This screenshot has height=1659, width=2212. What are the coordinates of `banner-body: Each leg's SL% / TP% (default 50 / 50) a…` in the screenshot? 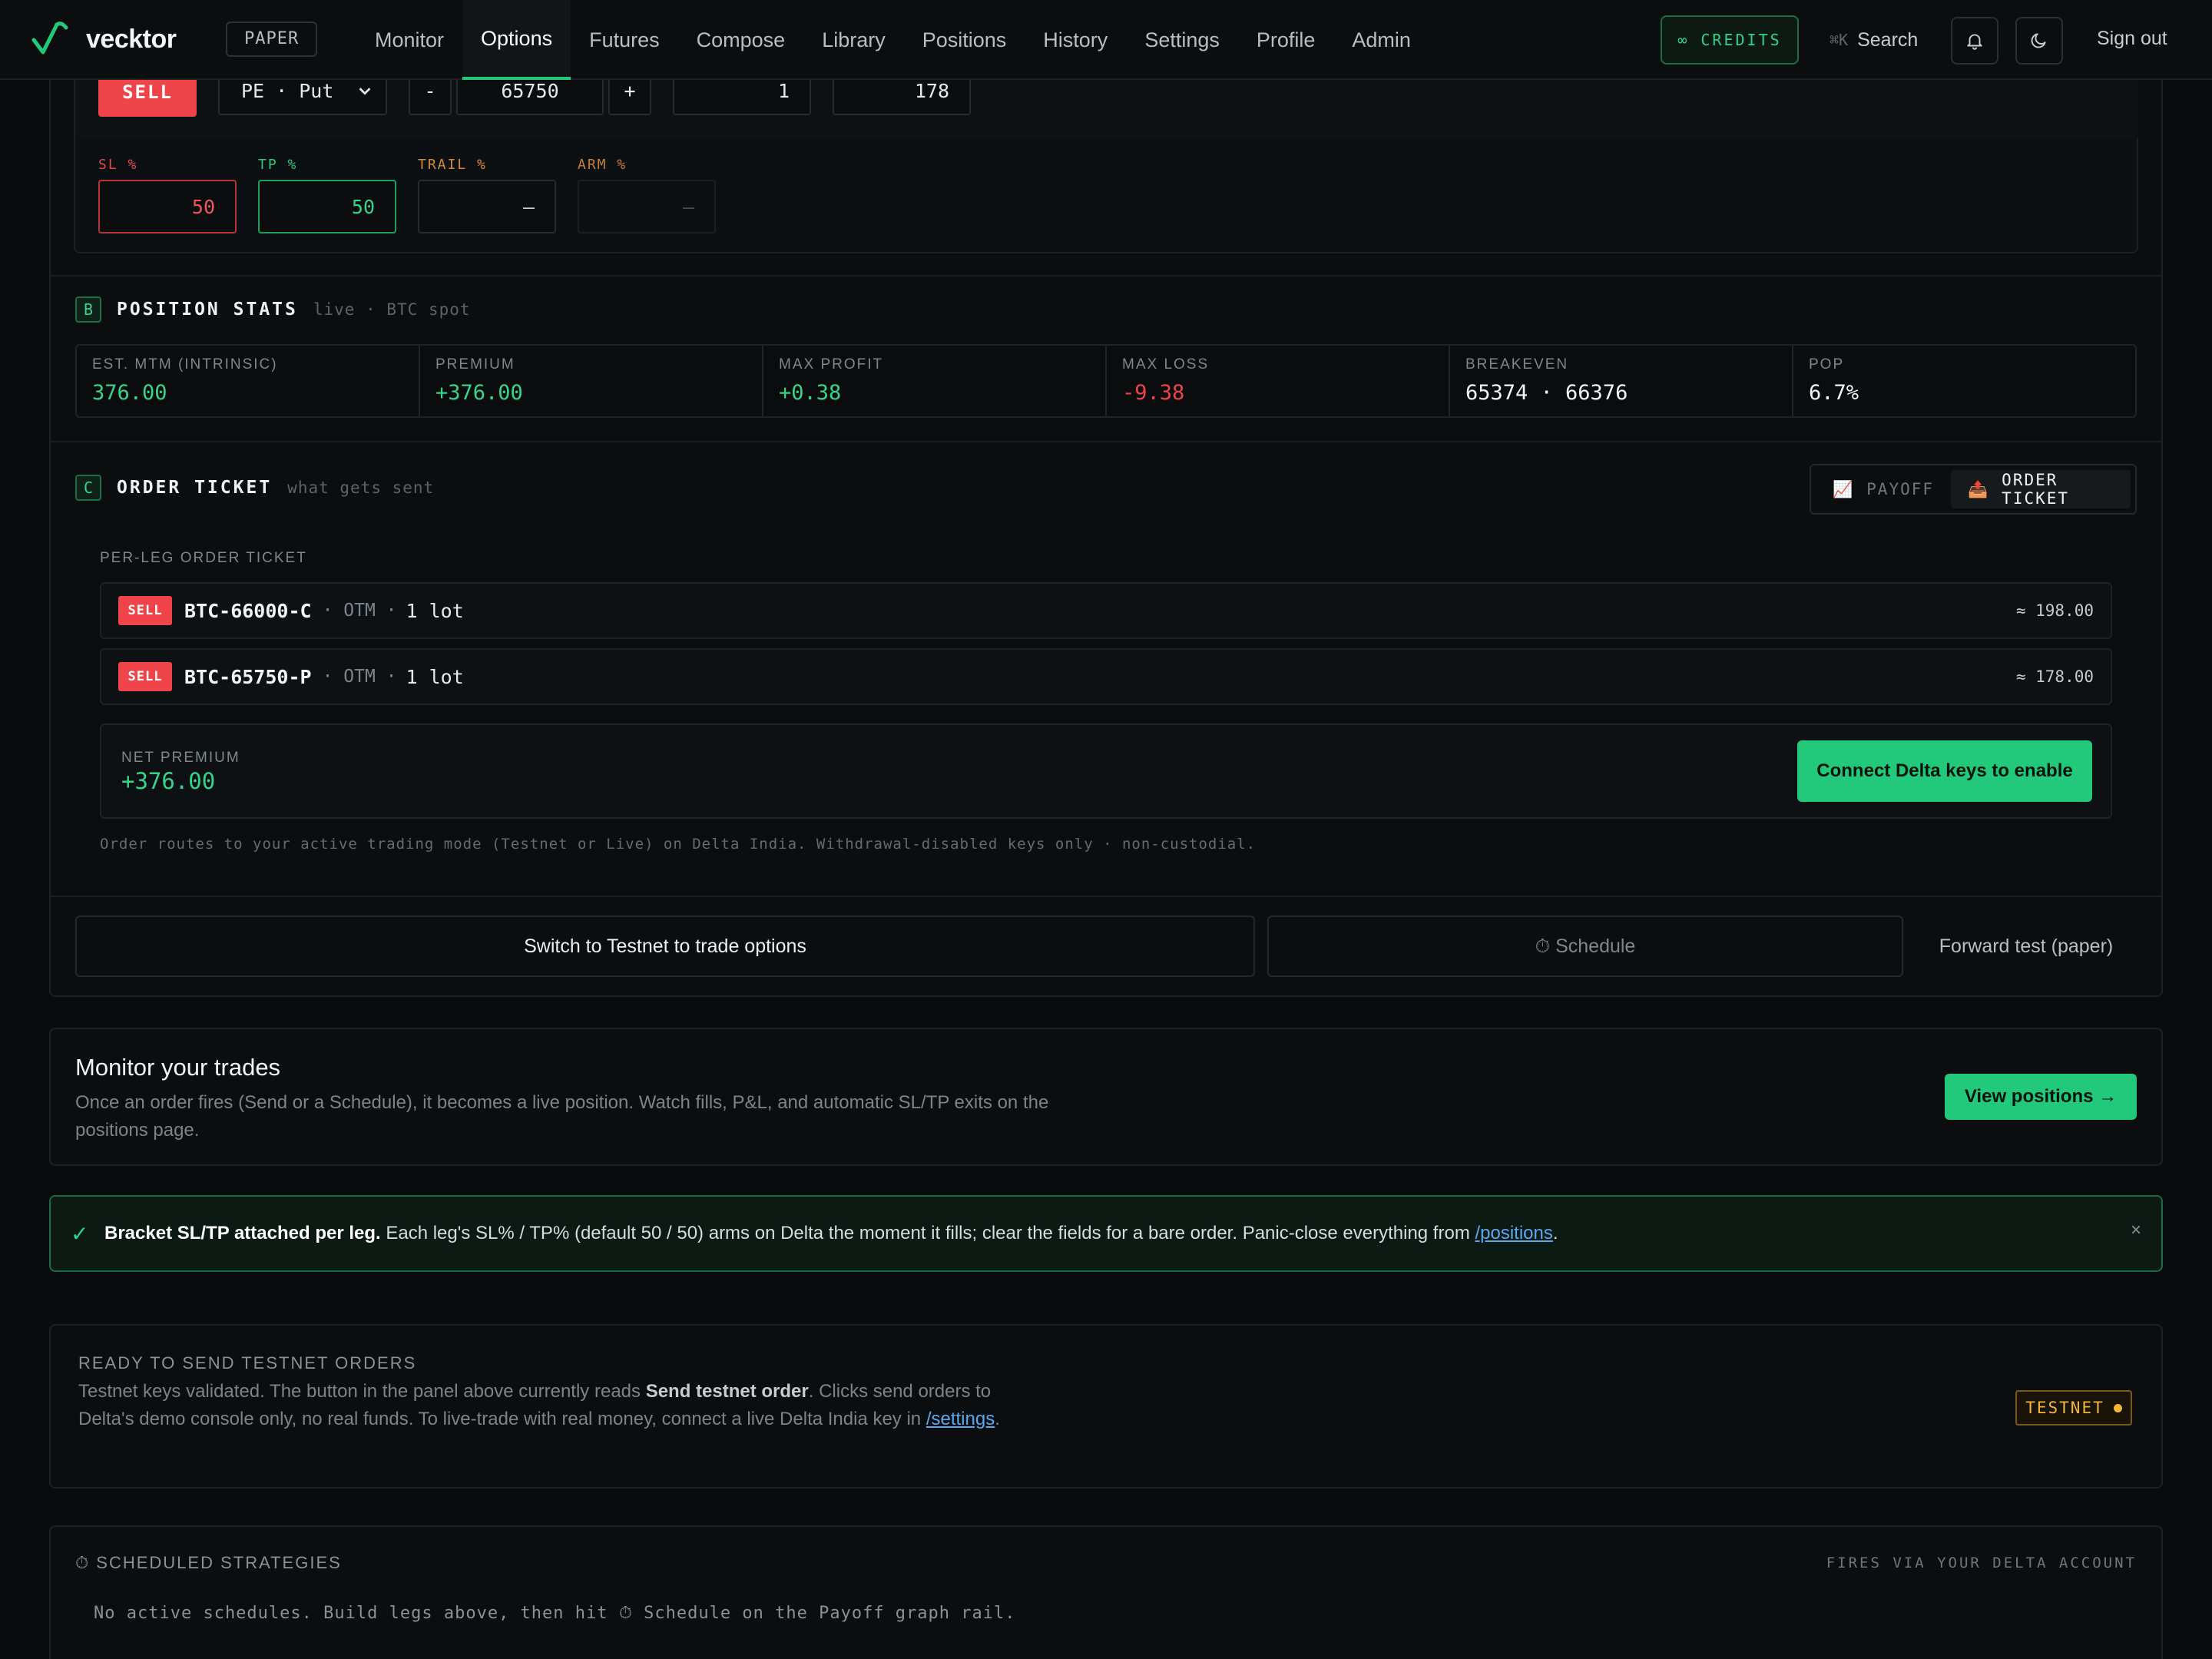 It's located at (928, 1233).